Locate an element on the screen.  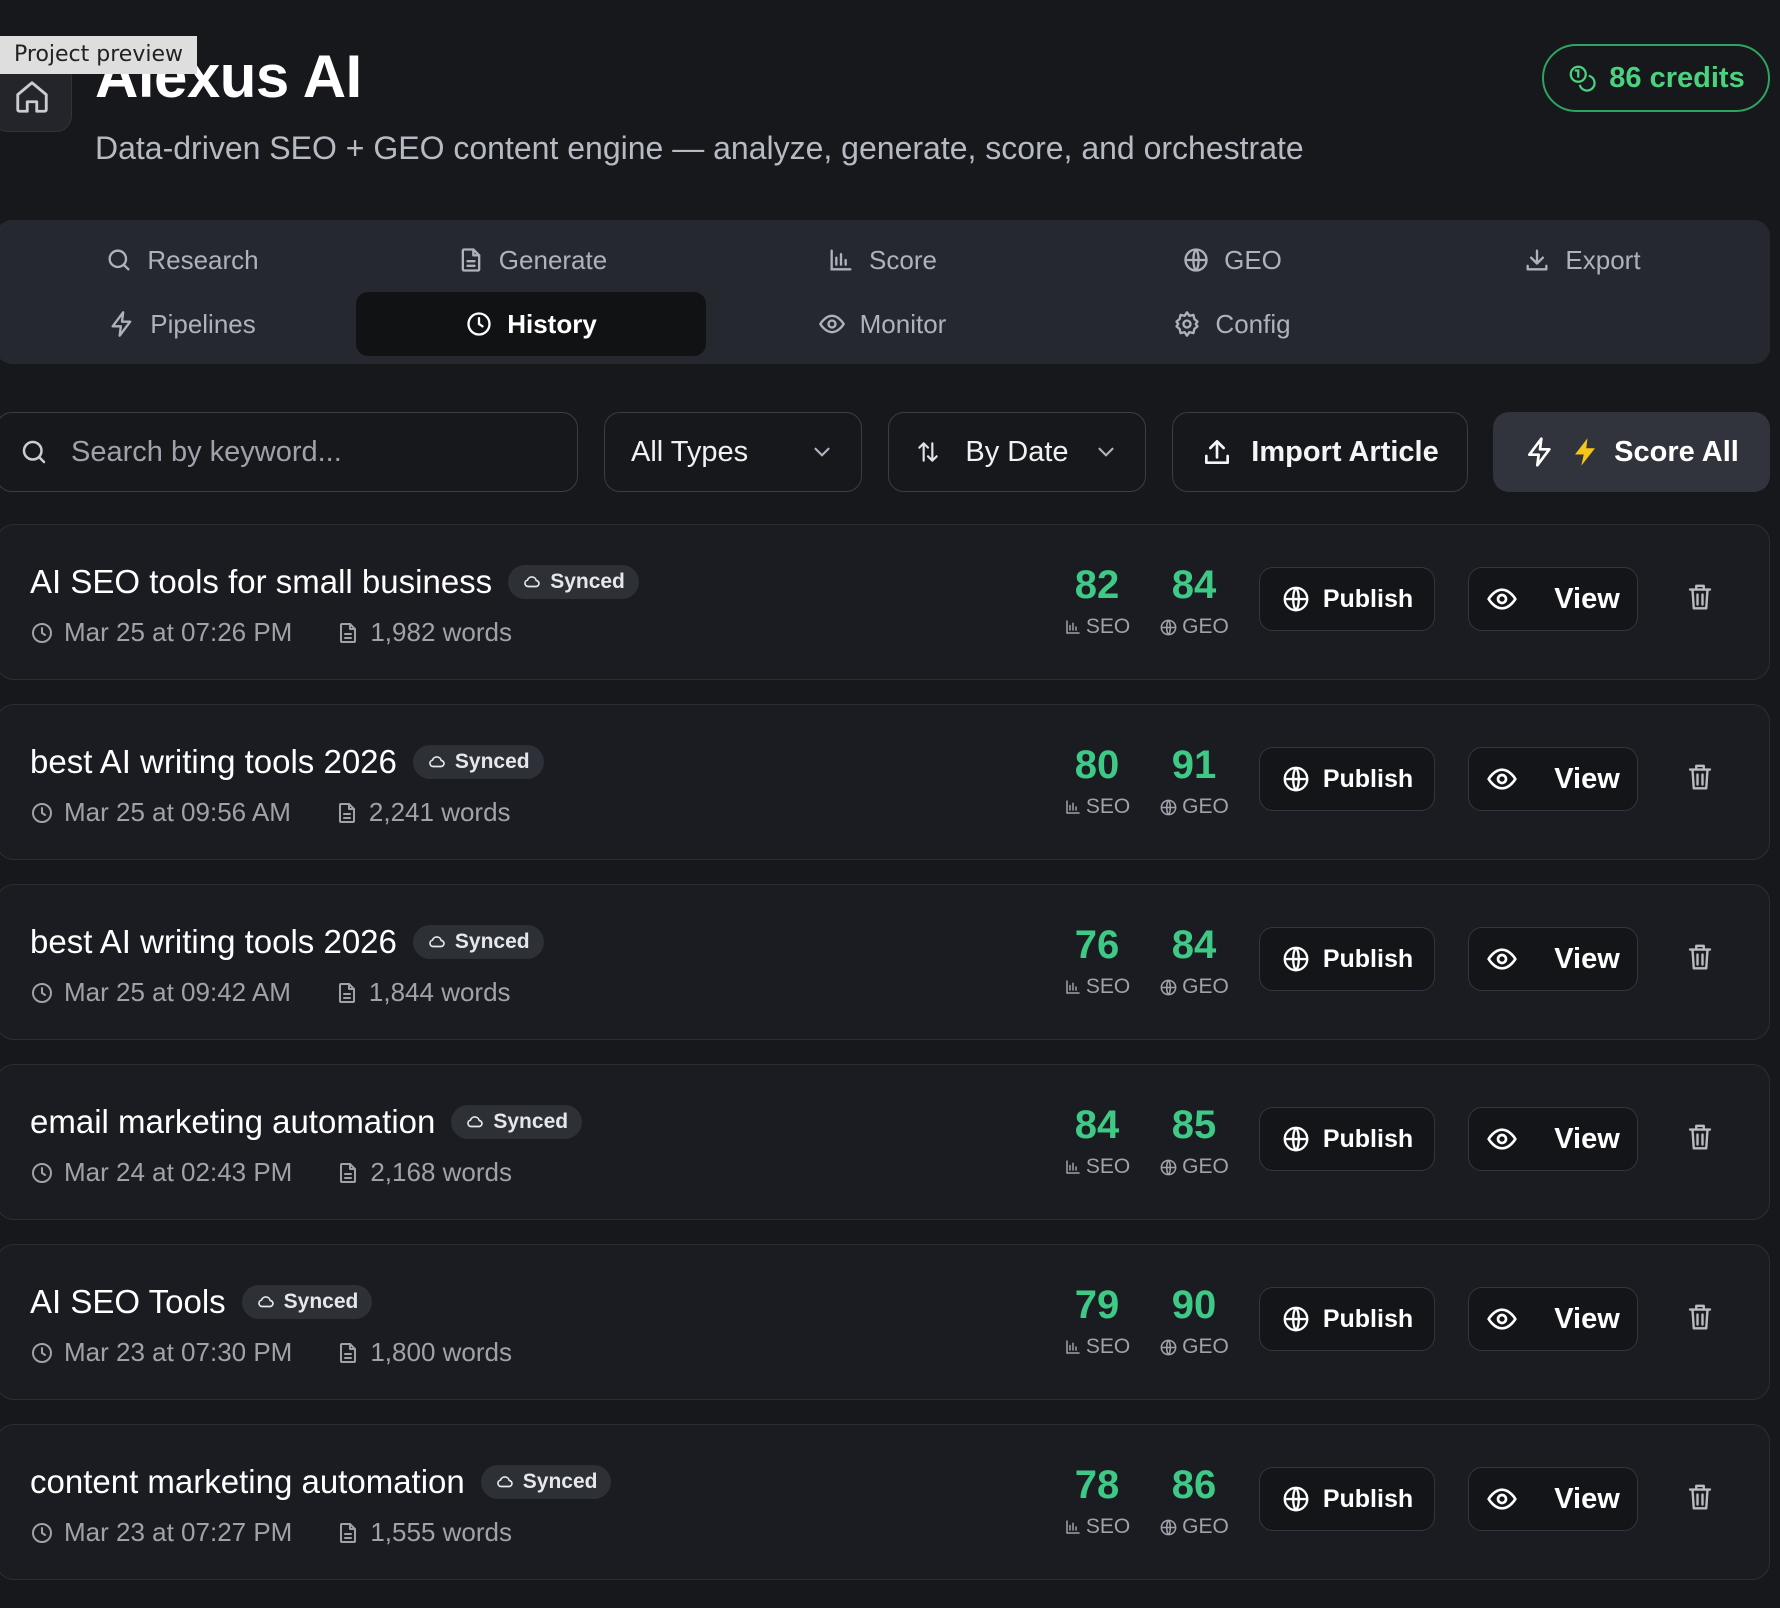
article-title-row: content marketing automation Synced is located at coordinates (321, 1482).